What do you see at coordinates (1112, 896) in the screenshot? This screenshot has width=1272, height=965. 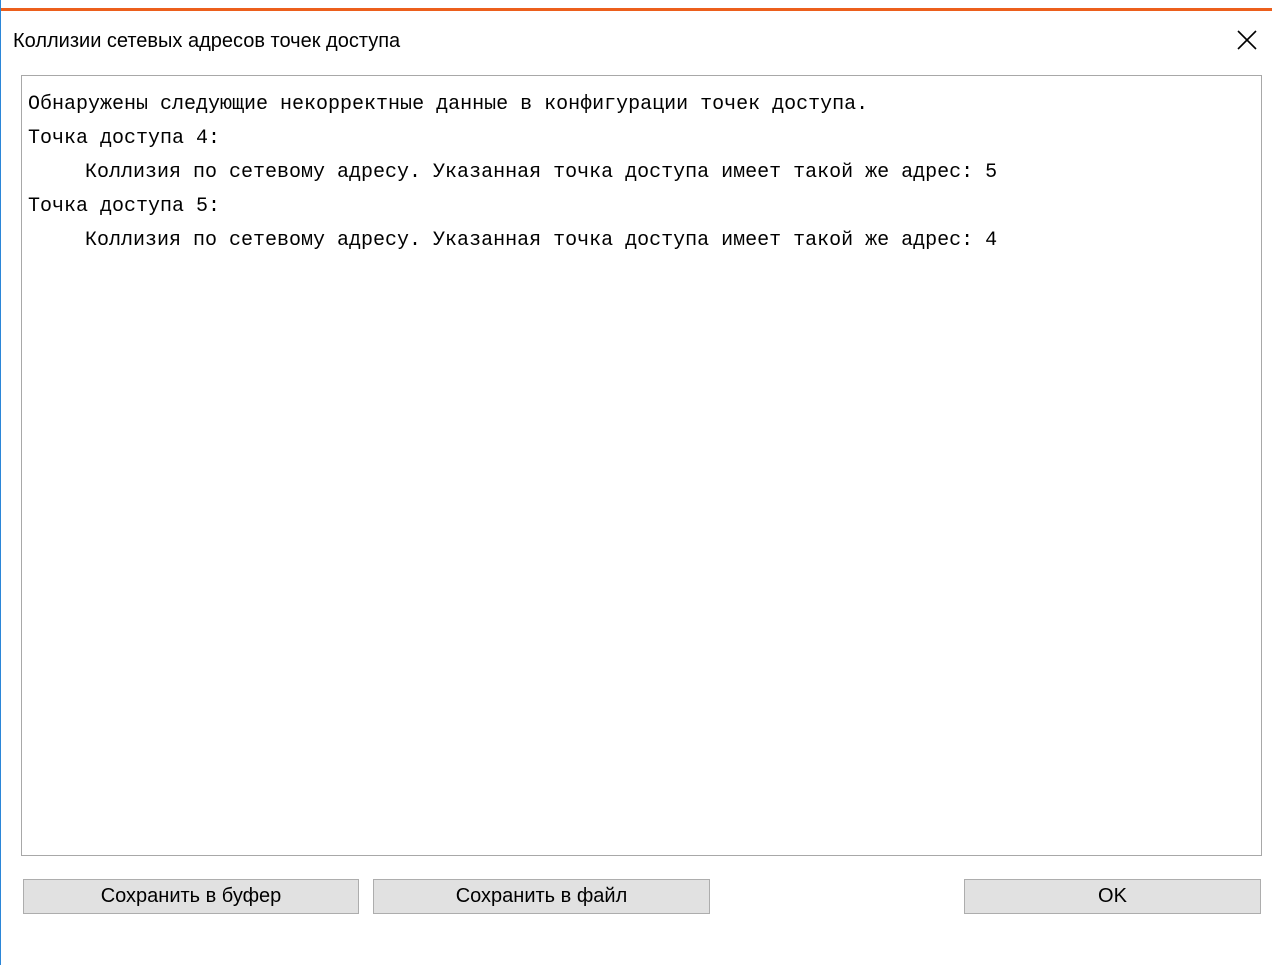 I see `ok-button: OK` at bounding box center [1112, 896].